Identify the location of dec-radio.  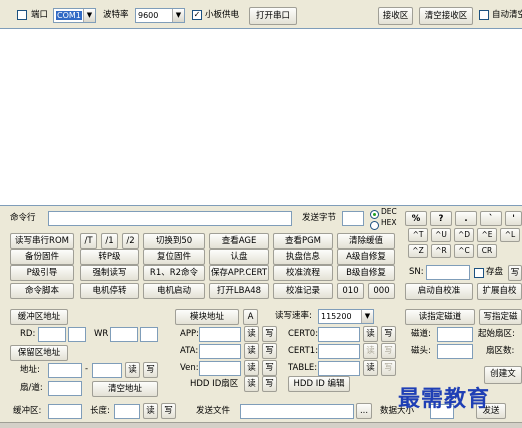
(374, 214).